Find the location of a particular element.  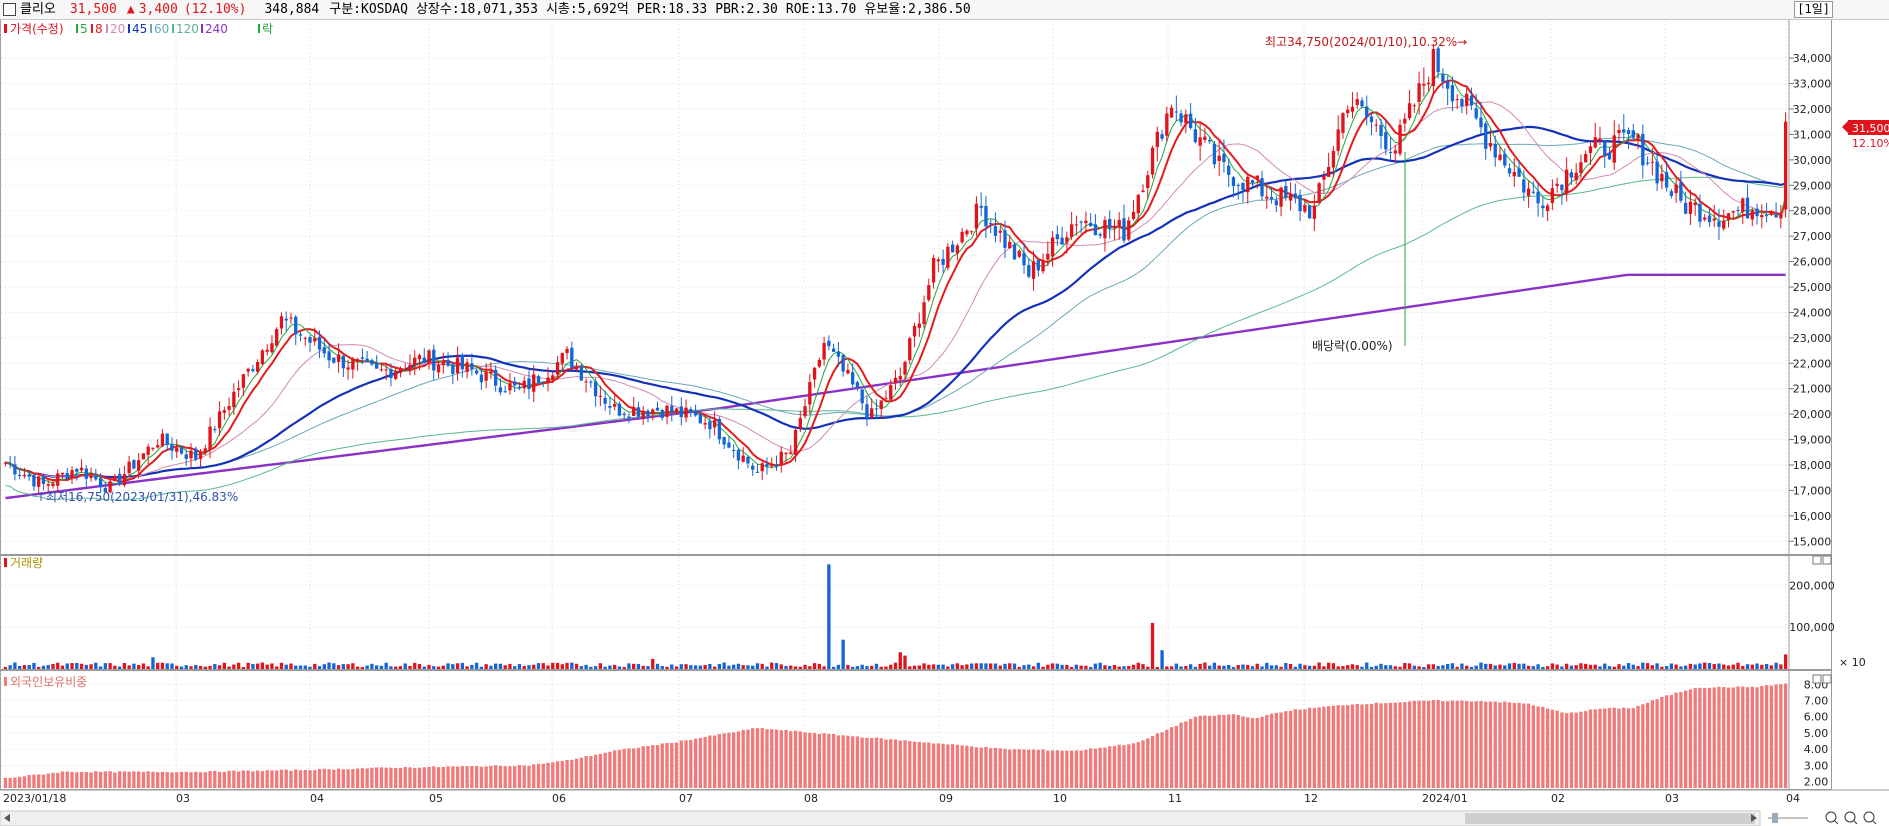

ma240-legend-swatch is located at coordinates (202, 28).